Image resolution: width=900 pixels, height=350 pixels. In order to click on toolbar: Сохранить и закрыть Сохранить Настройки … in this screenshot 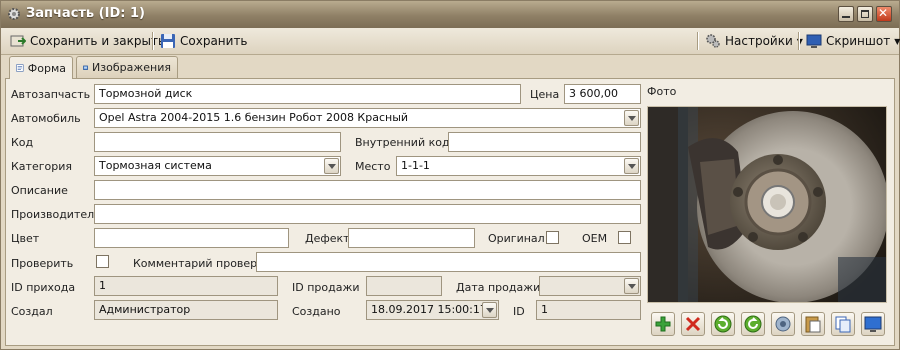, I will do `click(450, 41)`.